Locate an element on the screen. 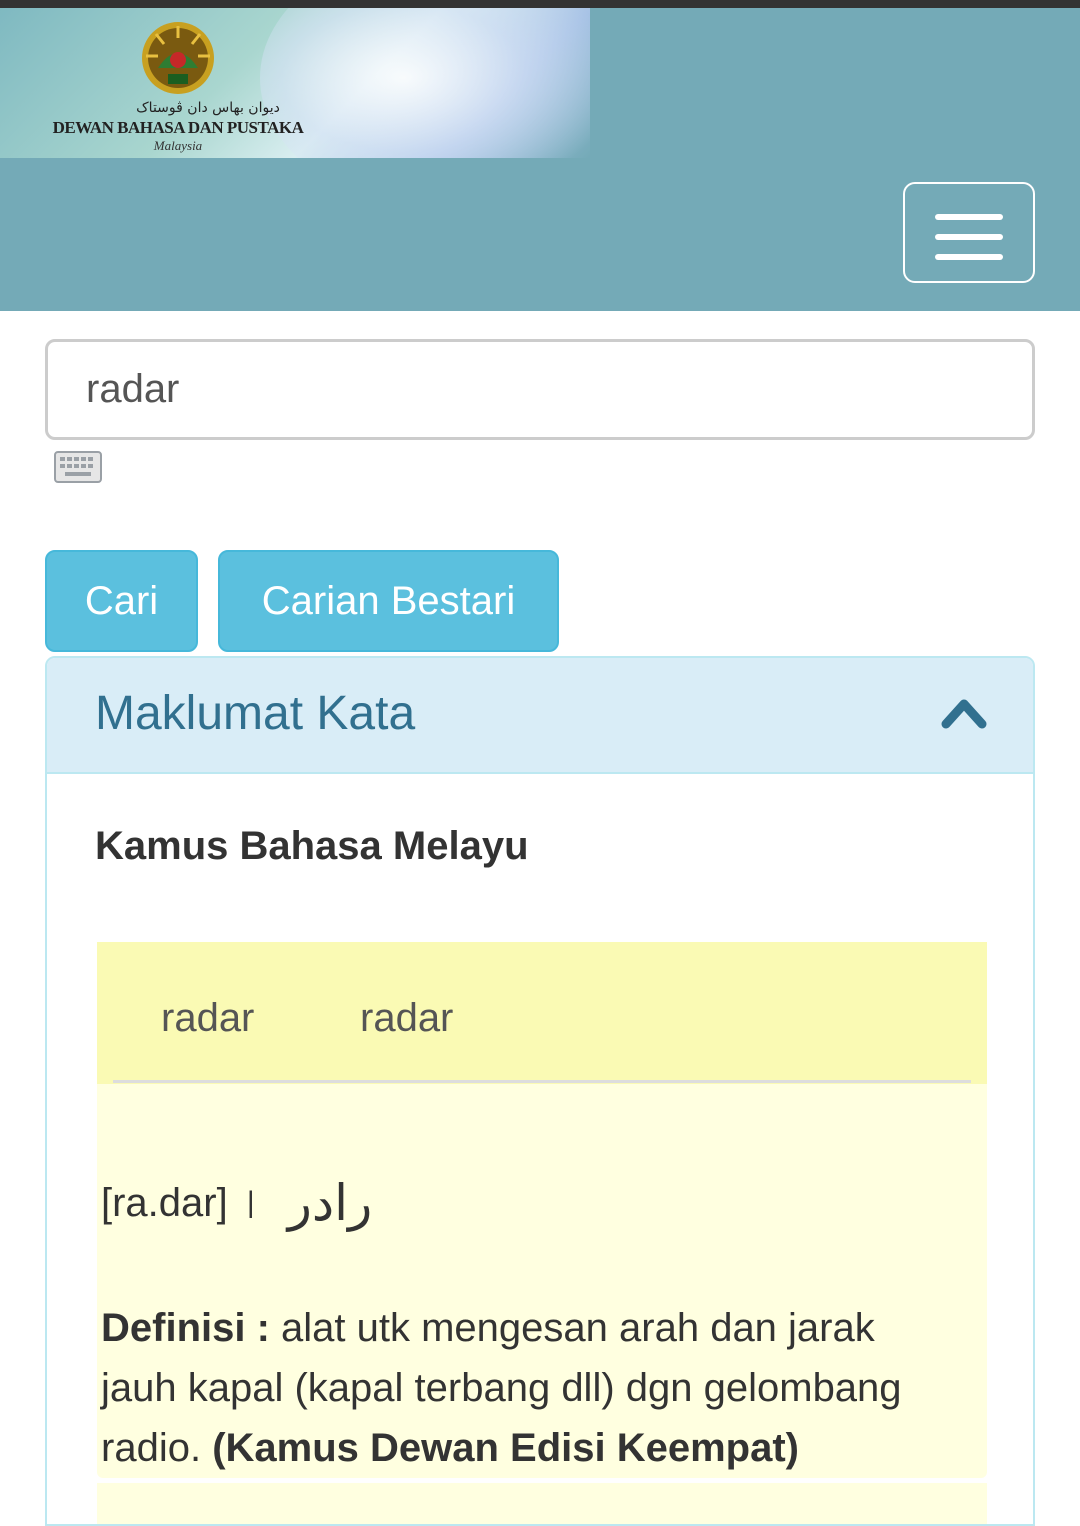  chevron-up-icon is located at coordinates (964, 712).